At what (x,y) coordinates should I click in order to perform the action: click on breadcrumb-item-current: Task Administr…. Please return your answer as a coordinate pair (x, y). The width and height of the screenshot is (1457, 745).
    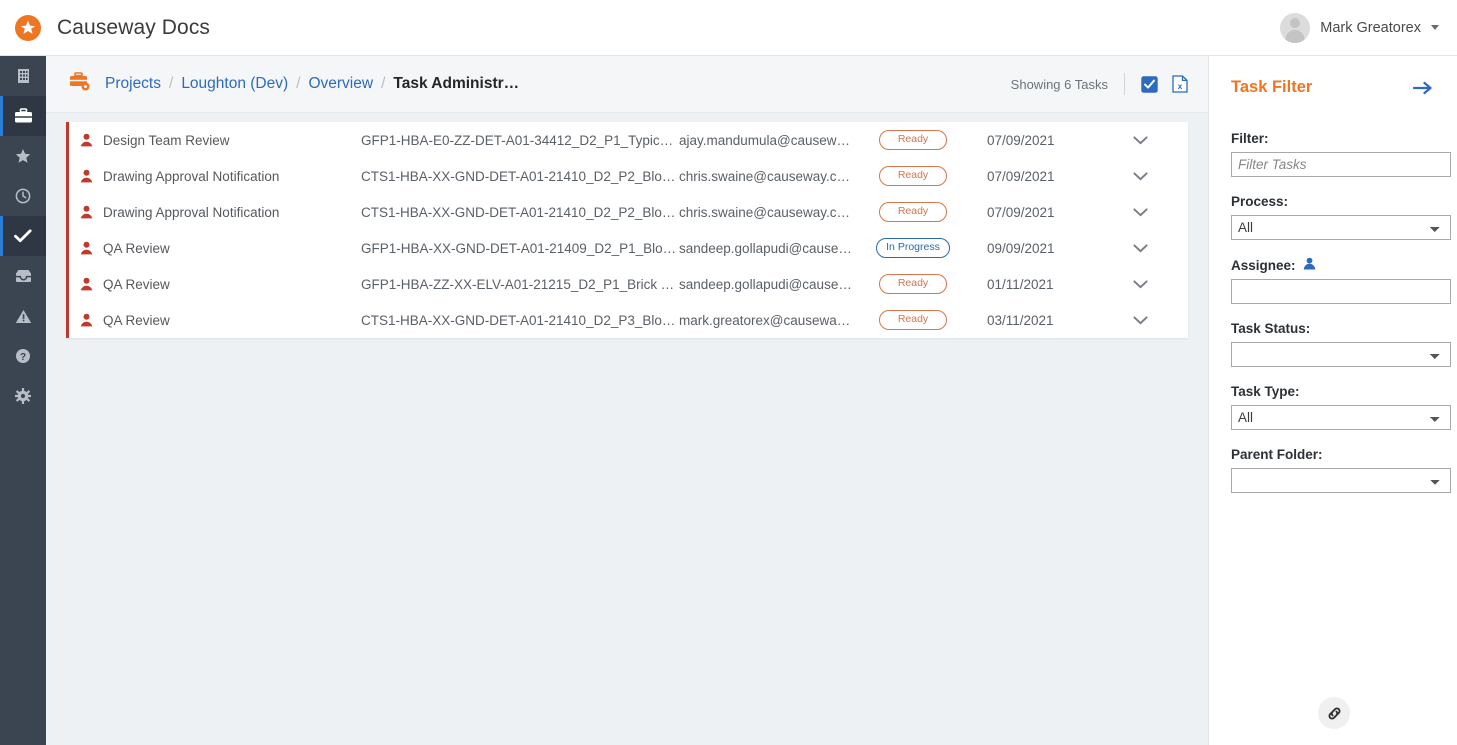
    Looking at the image, I should click on (456, 83).